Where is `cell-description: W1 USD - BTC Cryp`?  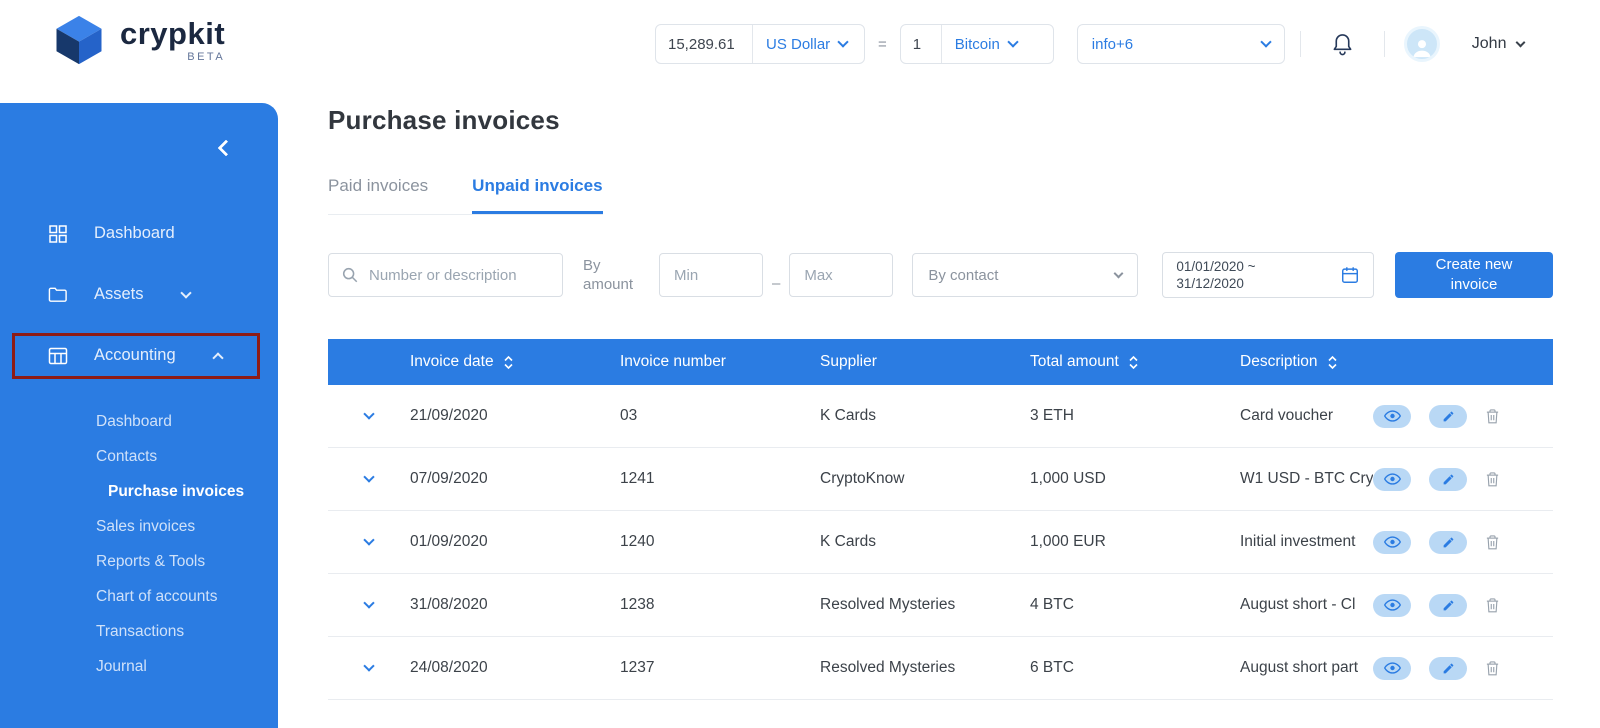
cell-description: W1 USD - BTC Cryp is located at coordinates (1306, 478).